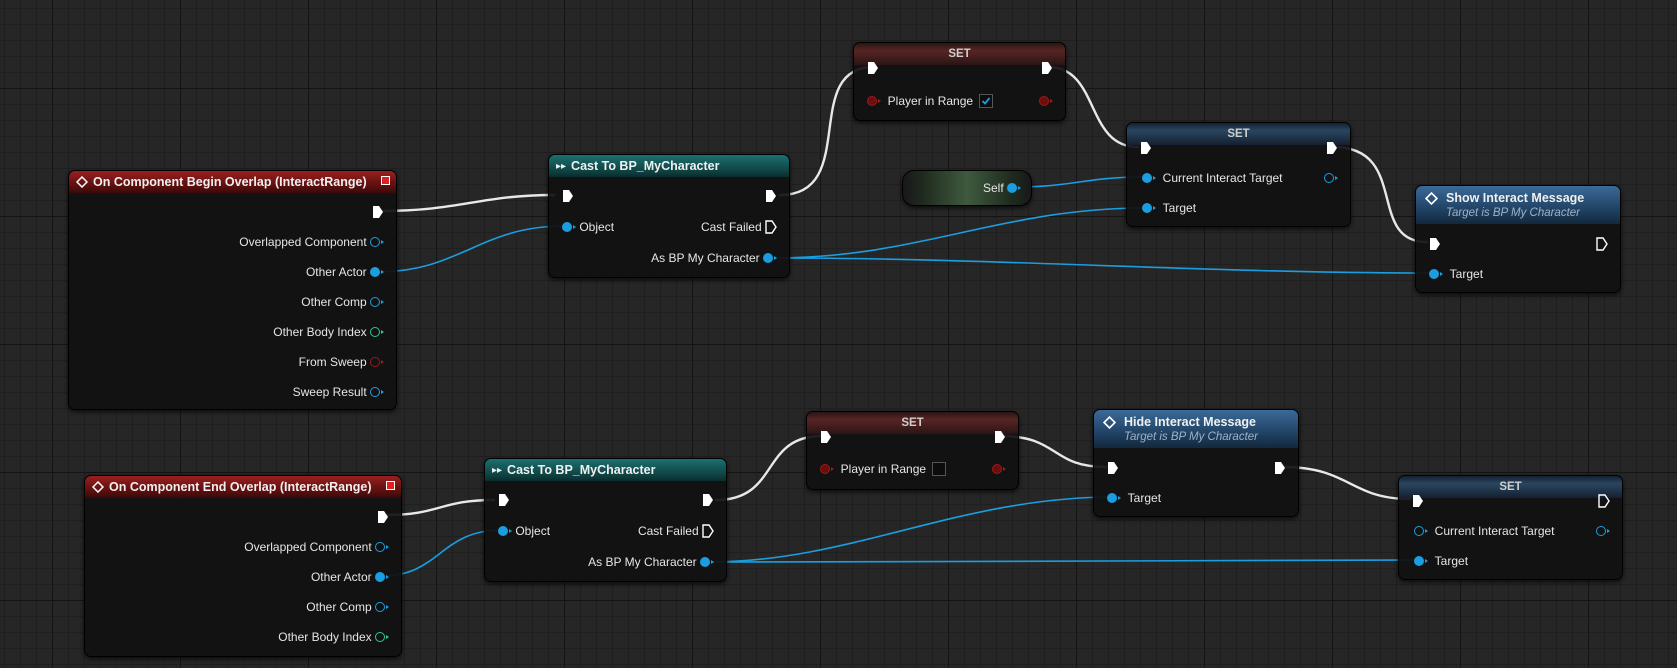  What do you see at coordinates (967, 188) in the screenshot?
I see `self-node: Self` at bounding box center [967, 188].